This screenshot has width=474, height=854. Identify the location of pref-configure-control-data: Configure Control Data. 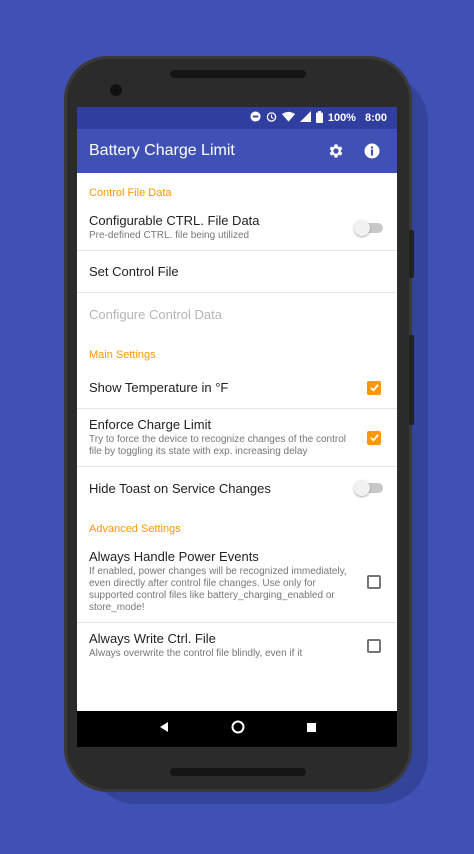
(237, 314).